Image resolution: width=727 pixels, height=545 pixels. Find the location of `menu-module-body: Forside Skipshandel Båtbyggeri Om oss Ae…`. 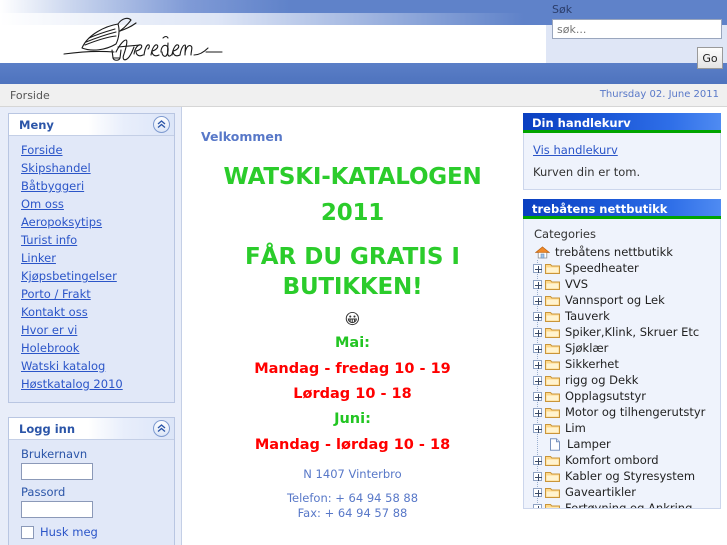

menu-module-body: Forside Skipshandel Båtbyggeri Om oss Ae… is located at coordinates (91, 269).